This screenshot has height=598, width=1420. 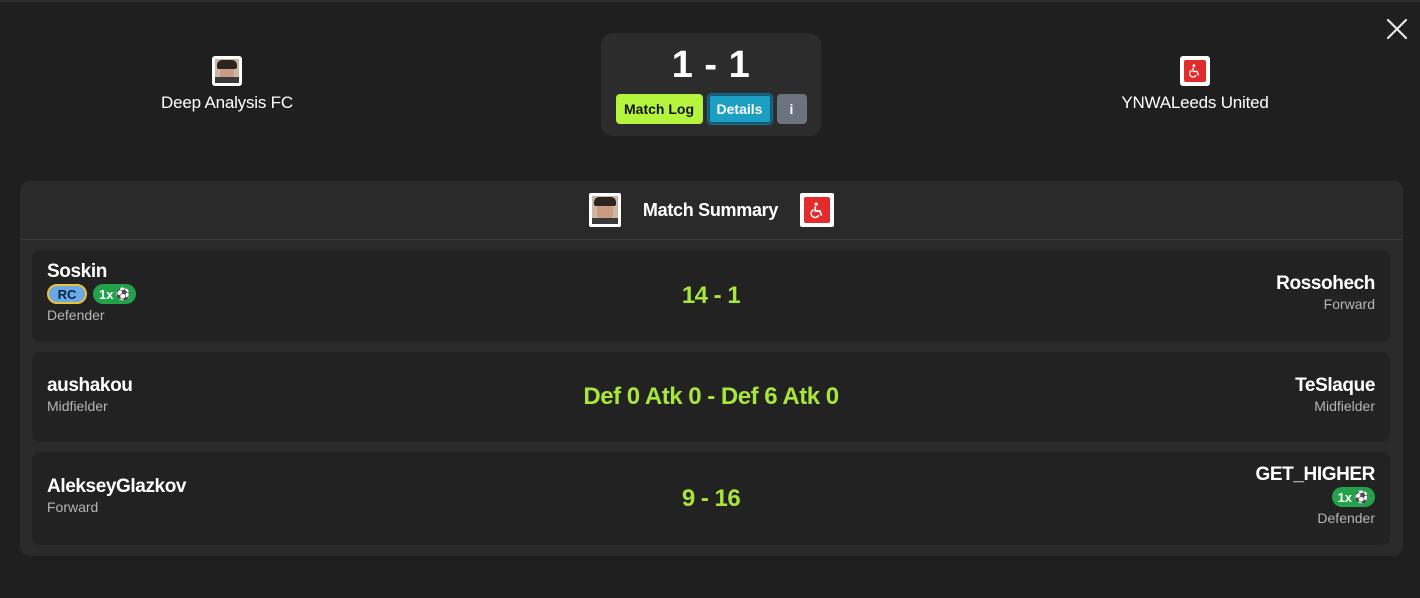 I want to click on away-team: YNWALeeds United, so click(x=1195, y=84).